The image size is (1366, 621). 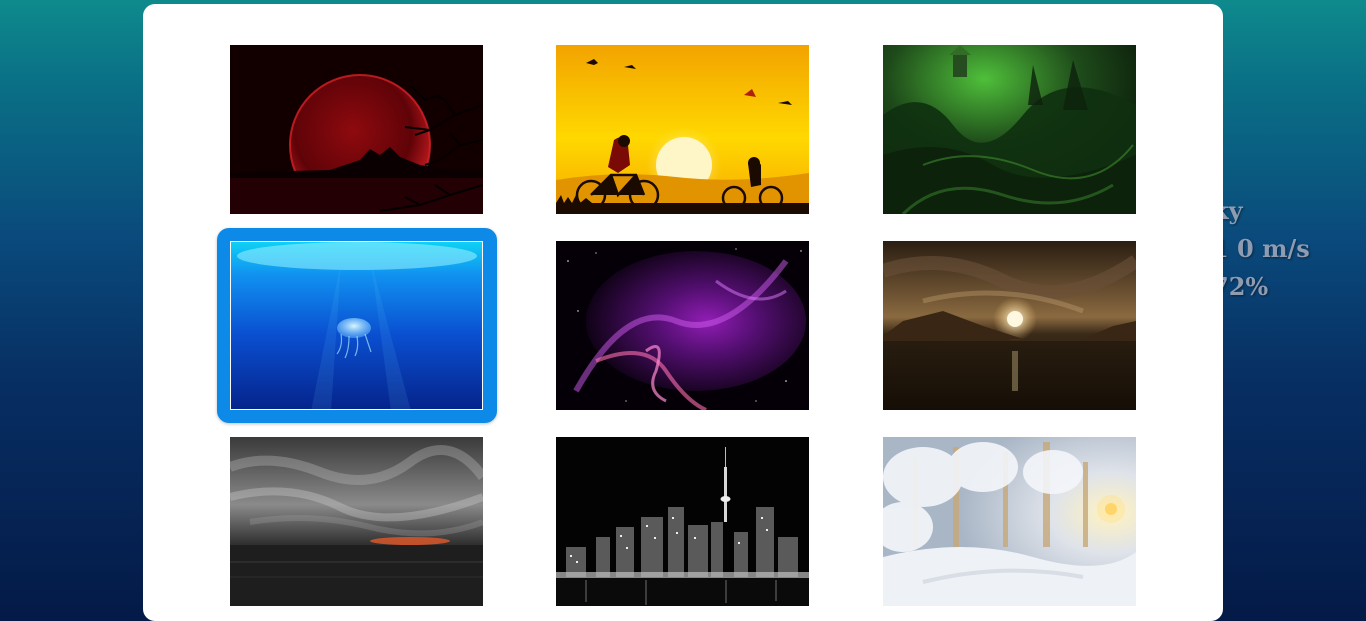 I want to click on weather-wind-text: 1 0 m/s, so click(x=1261, y=248).